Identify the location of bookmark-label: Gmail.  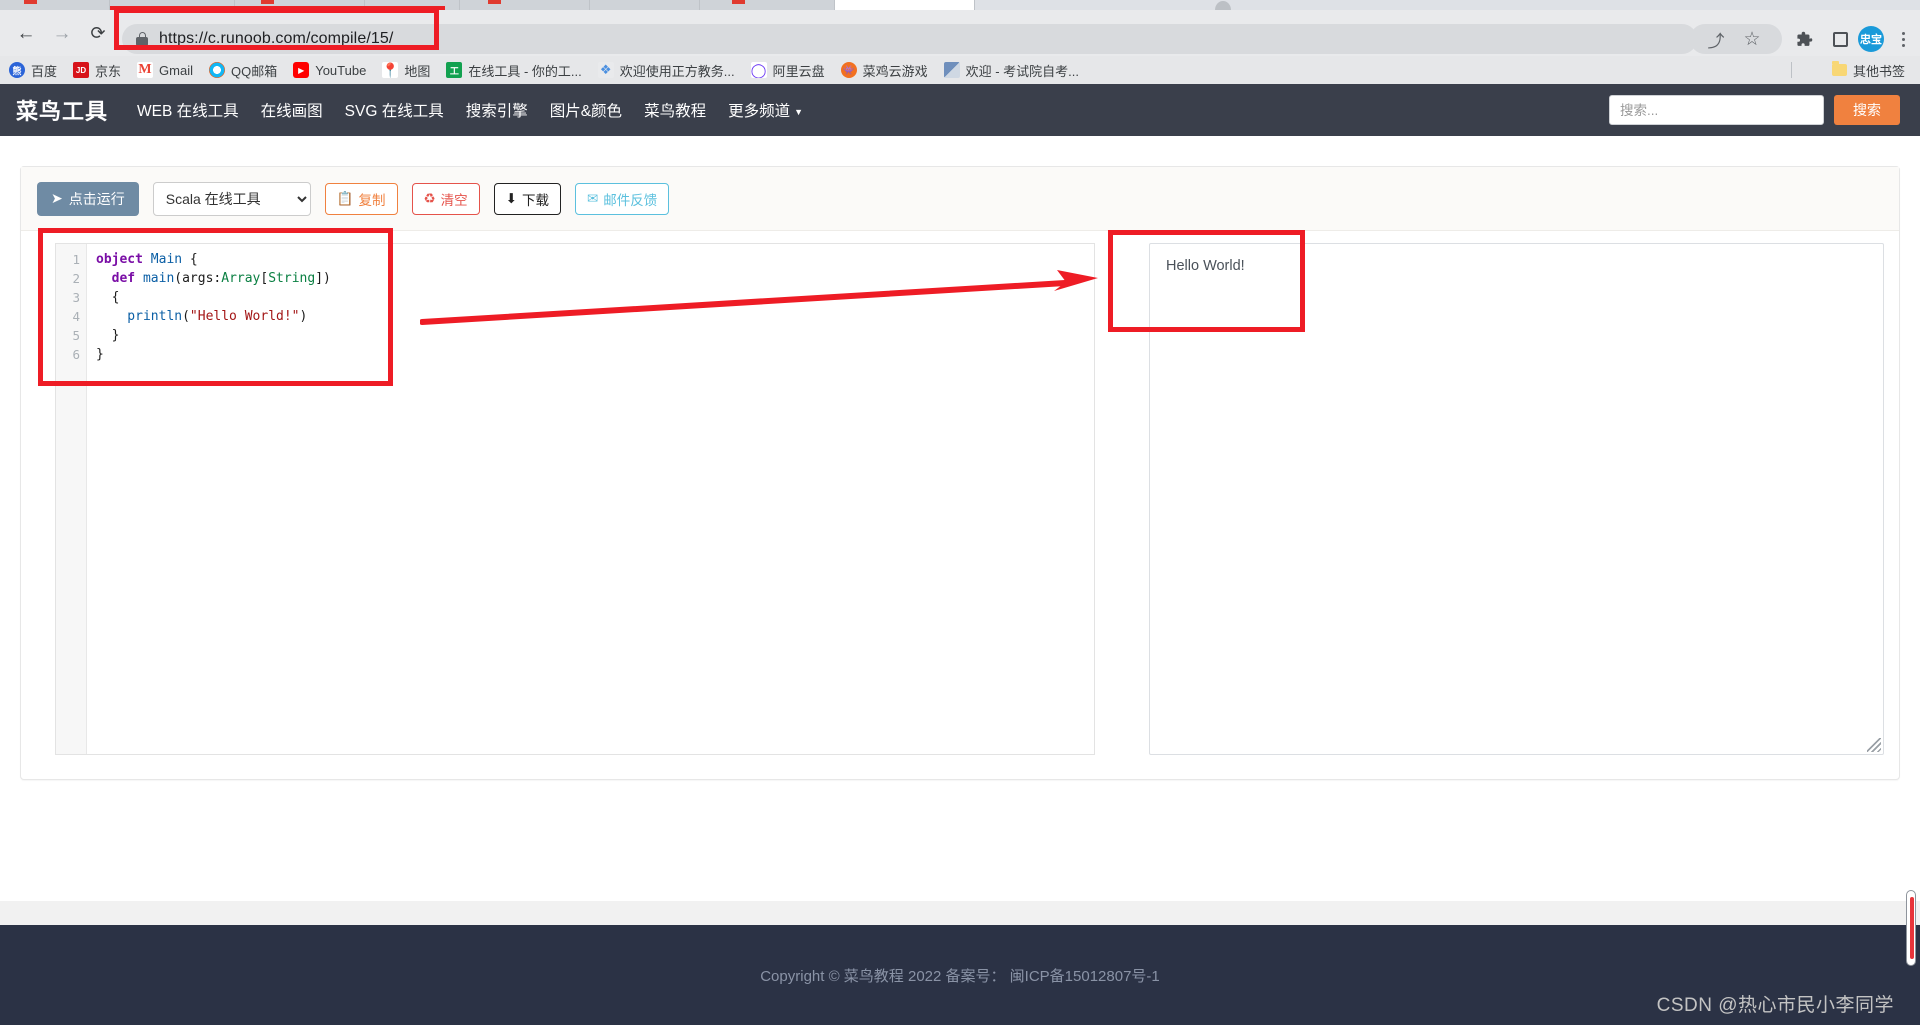
(176, 70).